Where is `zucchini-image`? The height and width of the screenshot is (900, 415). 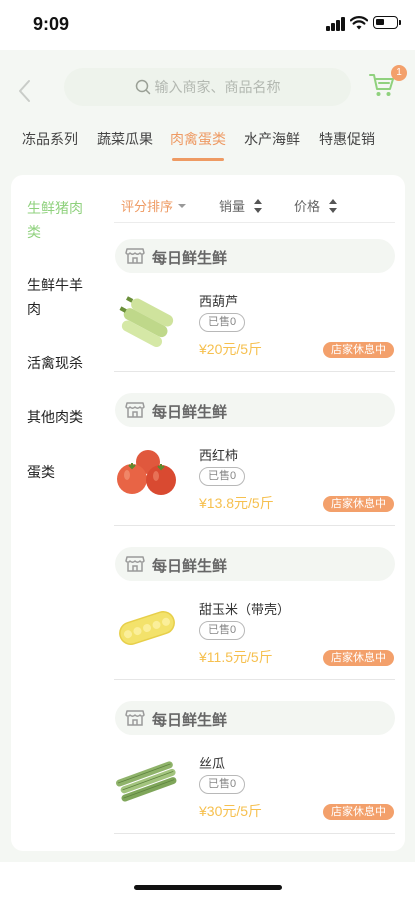 zucchini-image is located at coordinates (147, 320).